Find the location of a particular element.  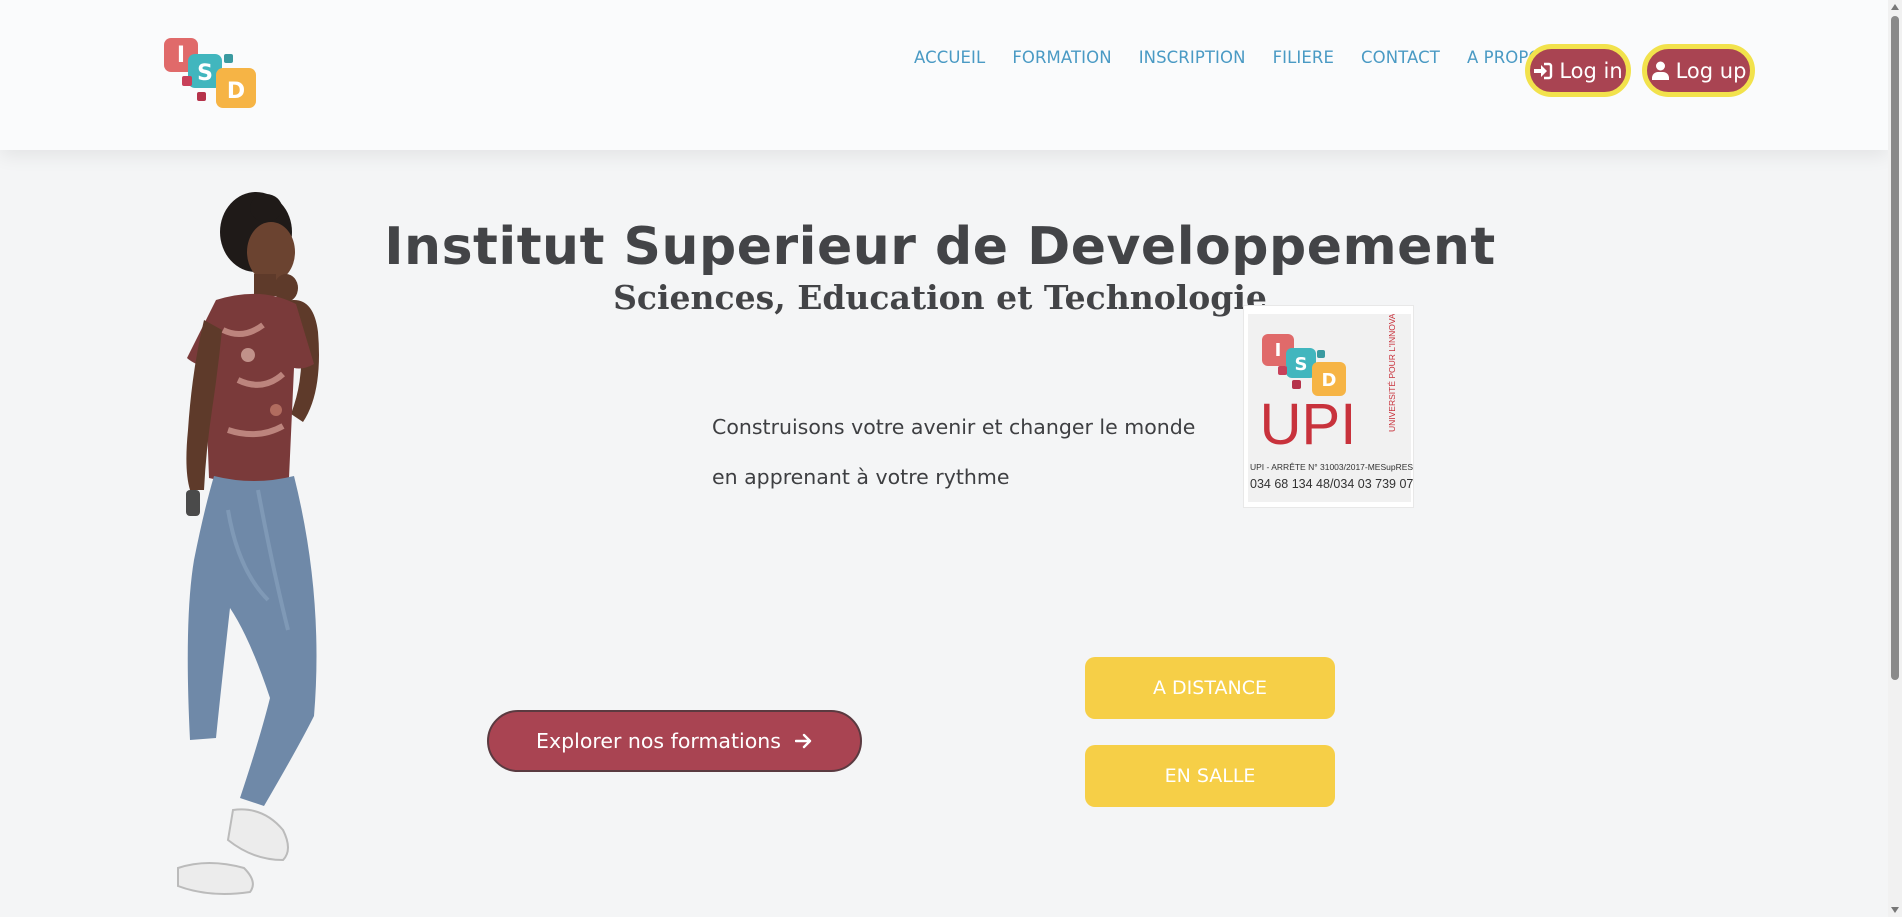

upi-letter-i: I is located at coordinates (1278, 350).